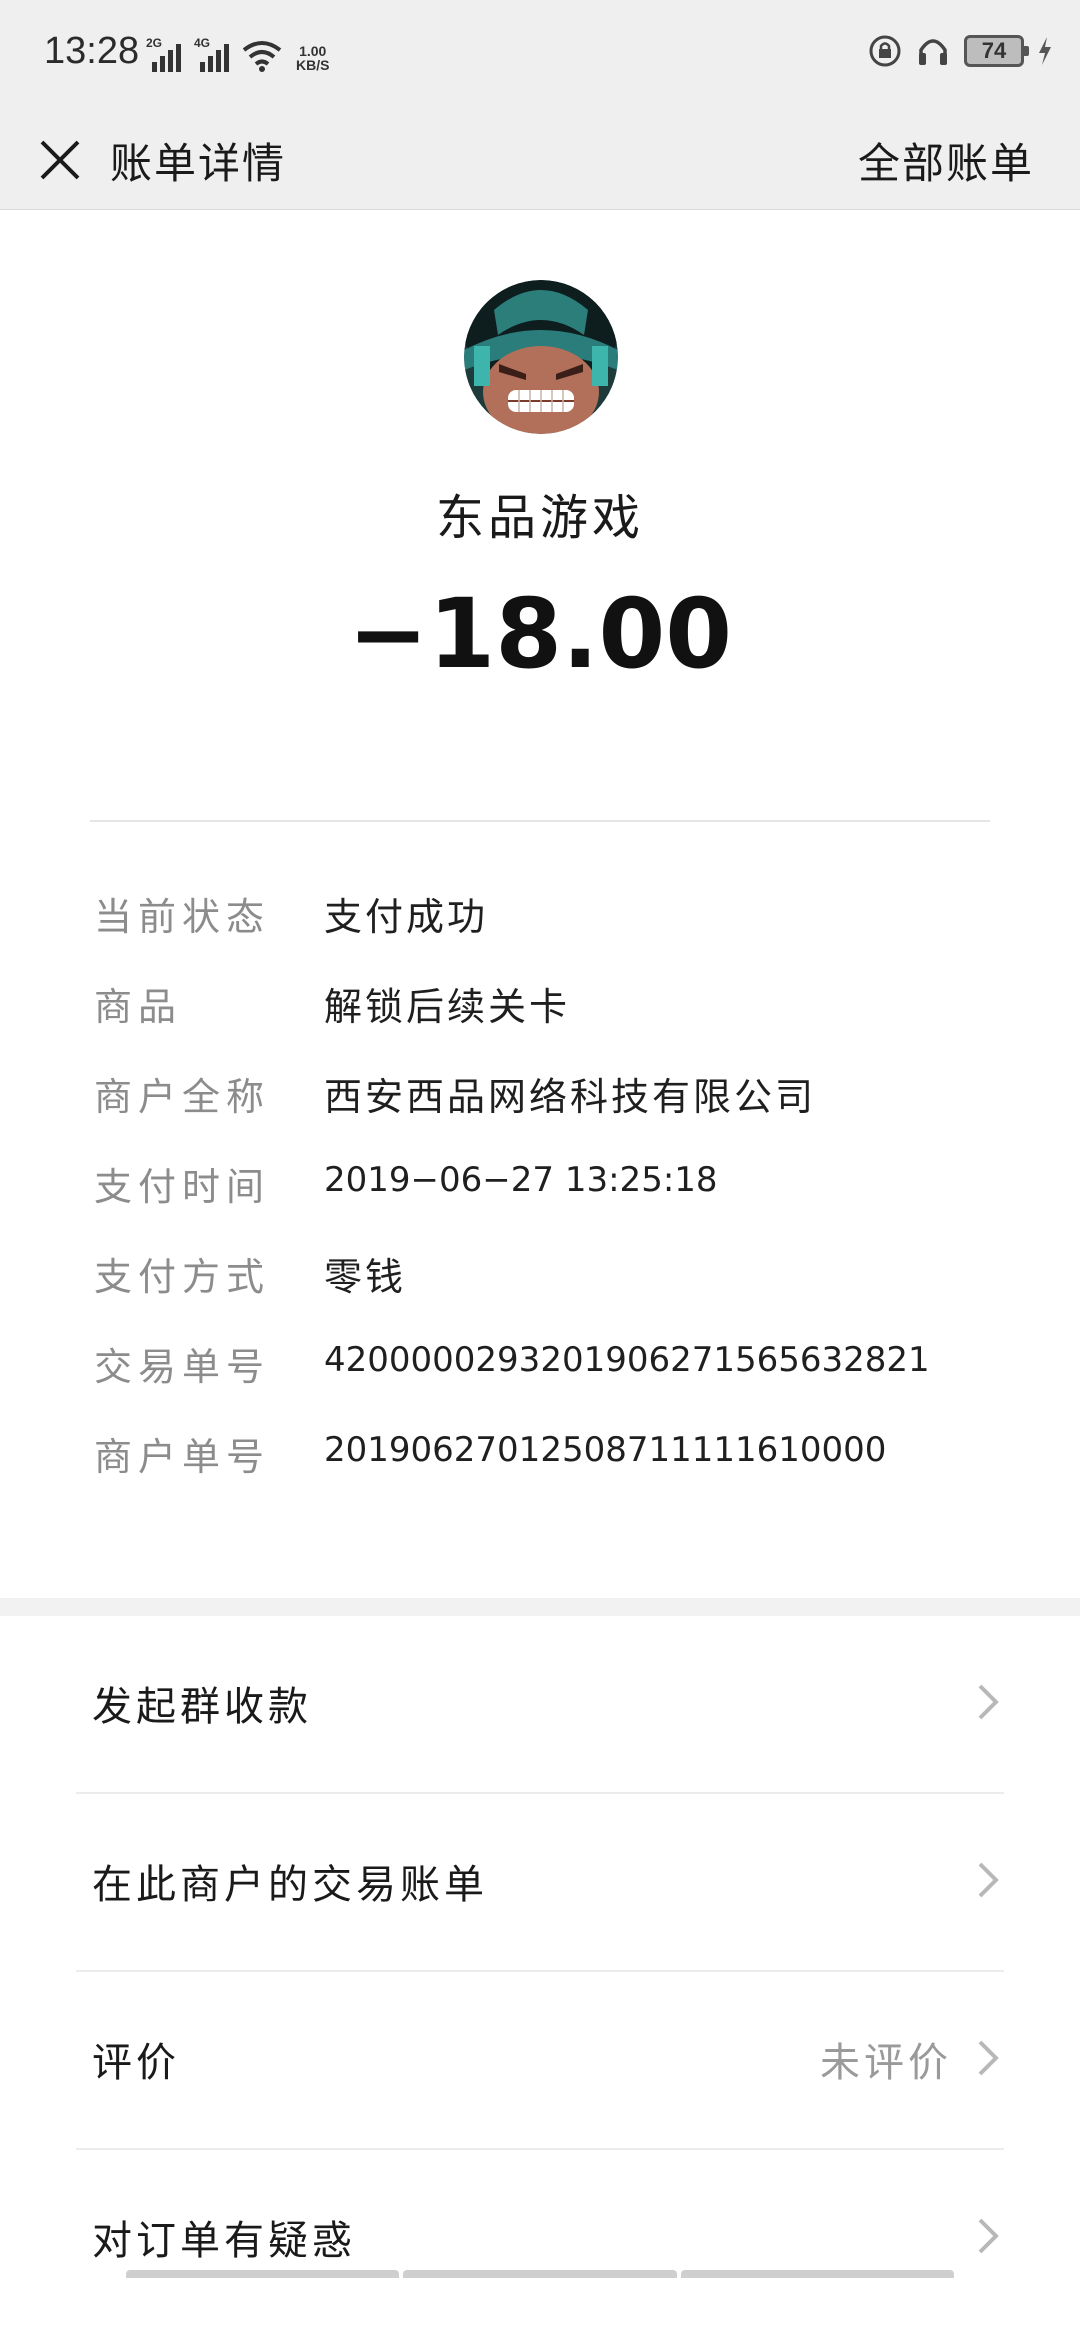 Image resolution: width=1080 pixels, height=2328 pixels. I want to click on detail-value: 4200000293201906271565632821, so click(627, 1360).